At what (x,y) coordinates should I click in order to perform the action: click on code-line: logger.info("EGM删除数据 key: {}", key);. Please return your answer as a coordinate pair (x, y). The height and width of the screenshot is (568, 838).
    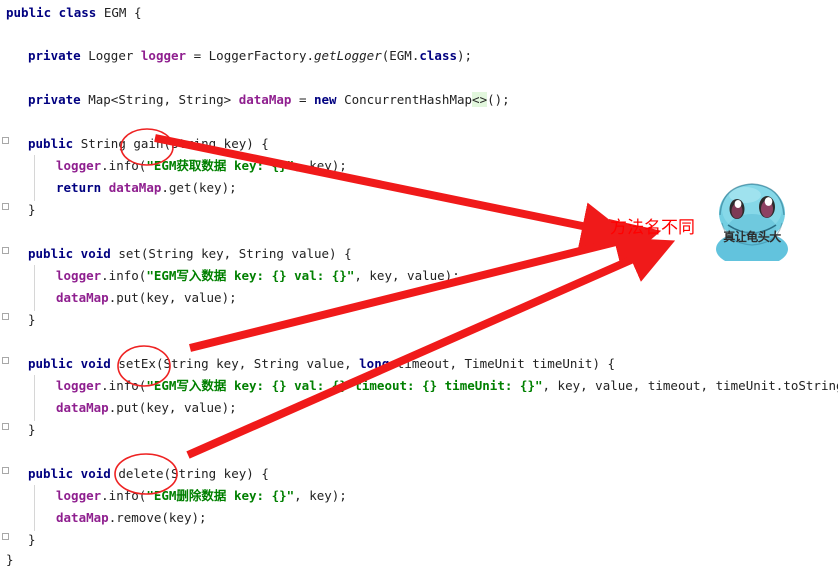
    Looking at the image, I should click on (201, 495).